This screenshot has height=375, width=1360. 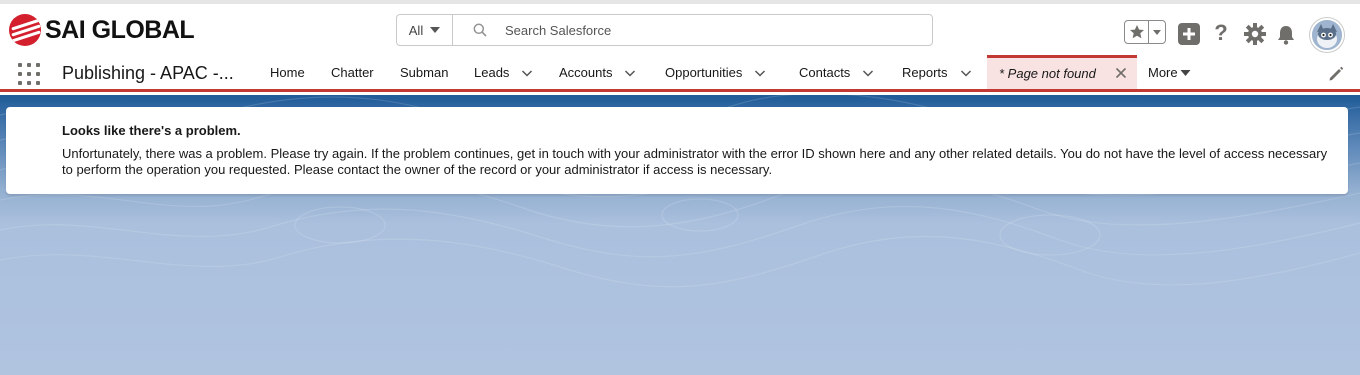 What do you see at coordinates (416, 30) in the screenshot?
I see `search-scope-label: All` at bounding box center [416, 30].